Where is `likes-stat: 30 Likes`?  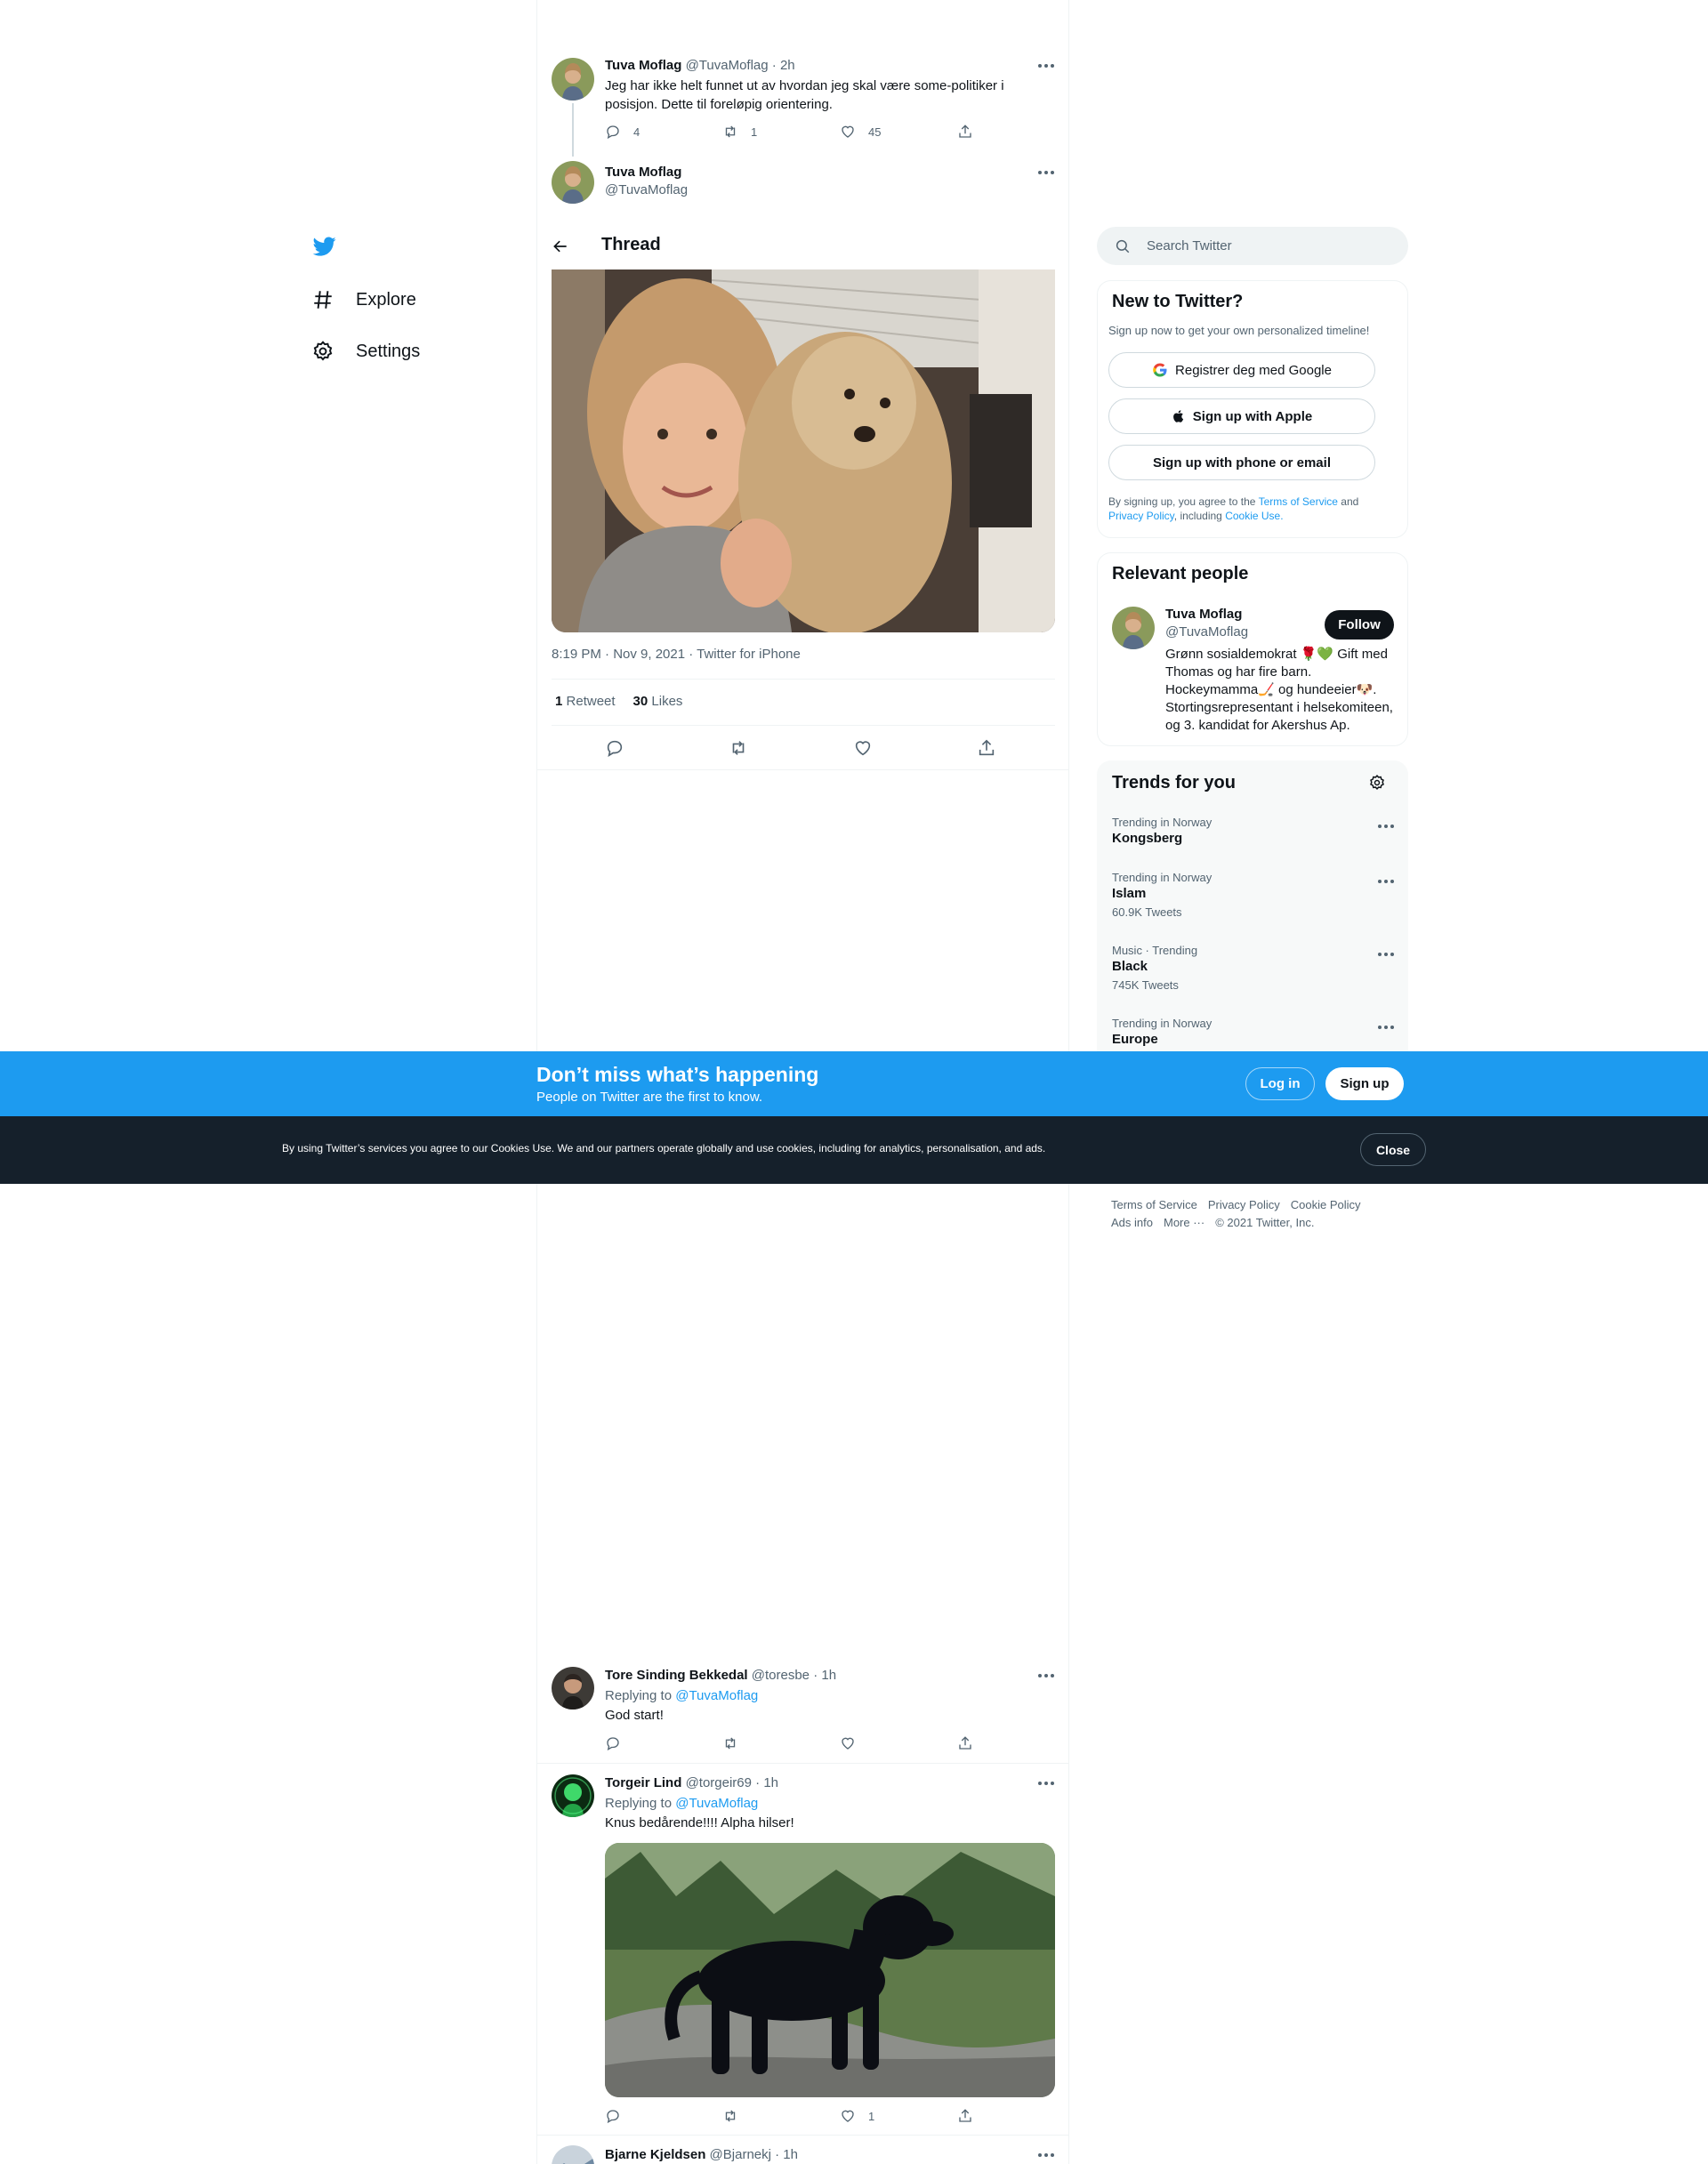
likes-stat: 30 Likes is located at coordinates (658, 701).